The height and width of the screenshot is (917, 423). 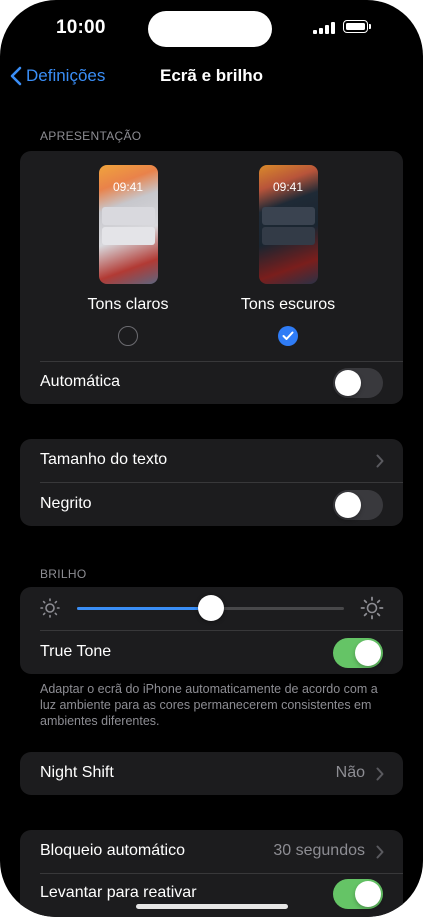 I want to click on checkmark-icon, so click(x=288, y=335).